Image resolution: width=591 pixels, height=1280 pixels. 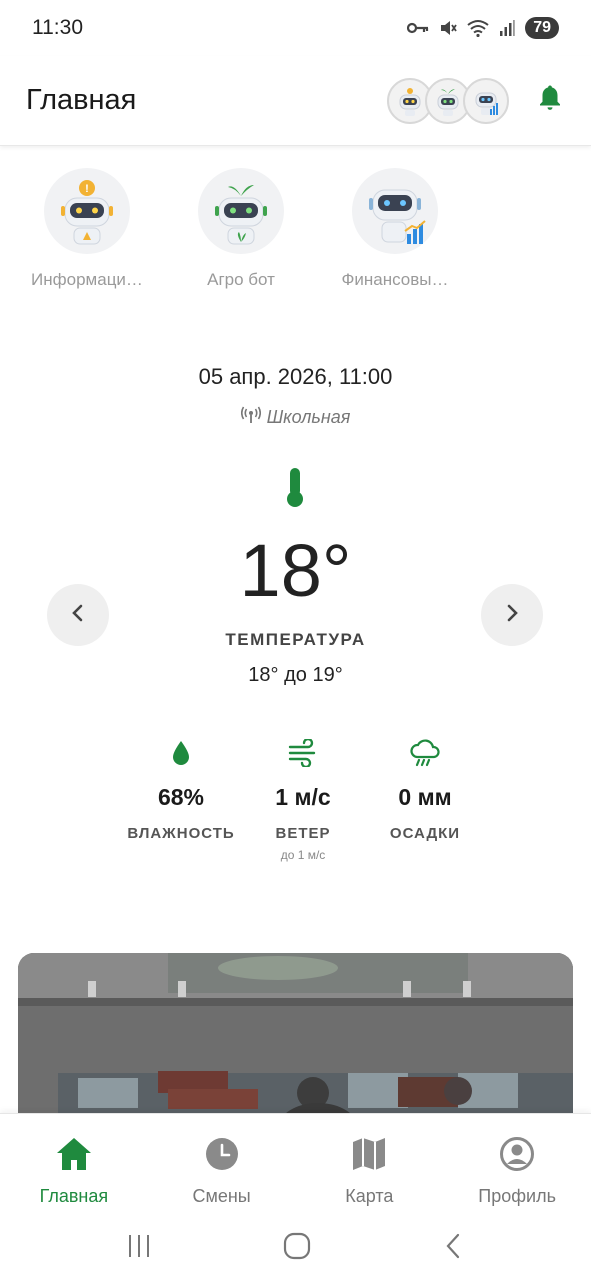 What do you see at coordinates (181, 753) in the screenshot?
I see `drop-icon` at bounding box center [181, 753].